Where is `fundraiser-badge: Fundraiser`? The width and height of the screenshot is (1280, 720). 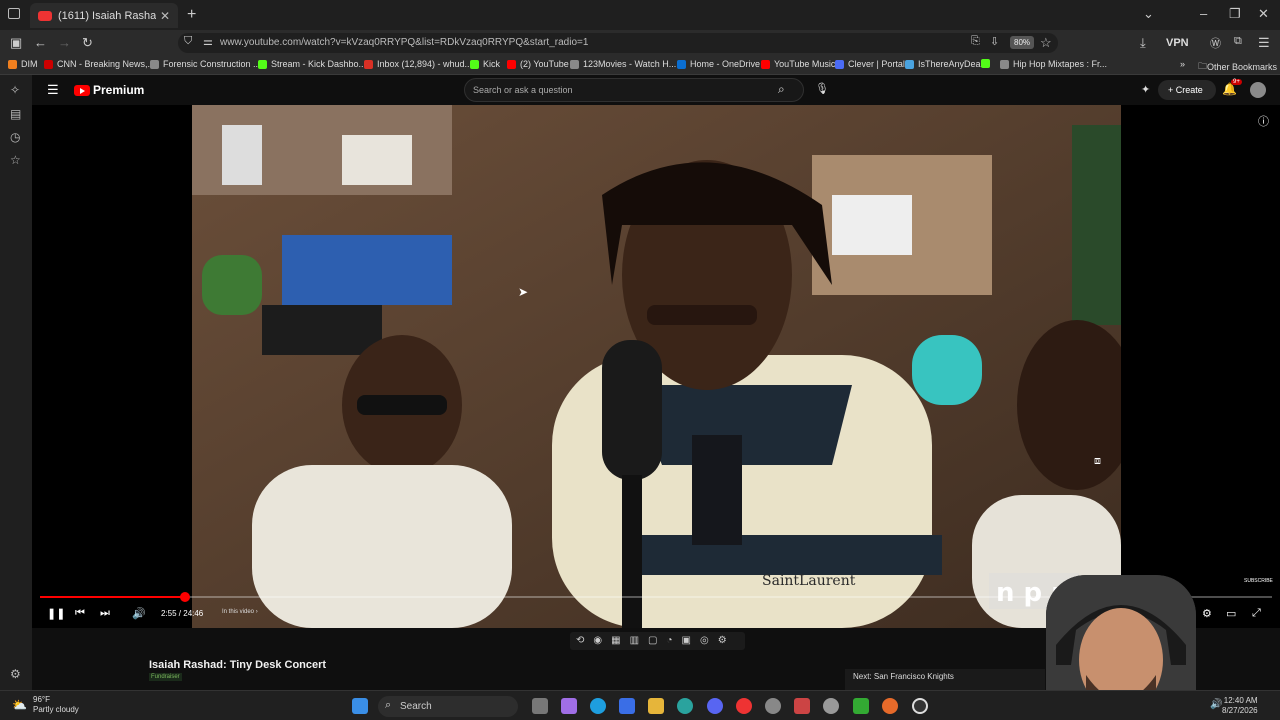
fundraiser-badge: Fundraiser is located at coordinates (165, 677).